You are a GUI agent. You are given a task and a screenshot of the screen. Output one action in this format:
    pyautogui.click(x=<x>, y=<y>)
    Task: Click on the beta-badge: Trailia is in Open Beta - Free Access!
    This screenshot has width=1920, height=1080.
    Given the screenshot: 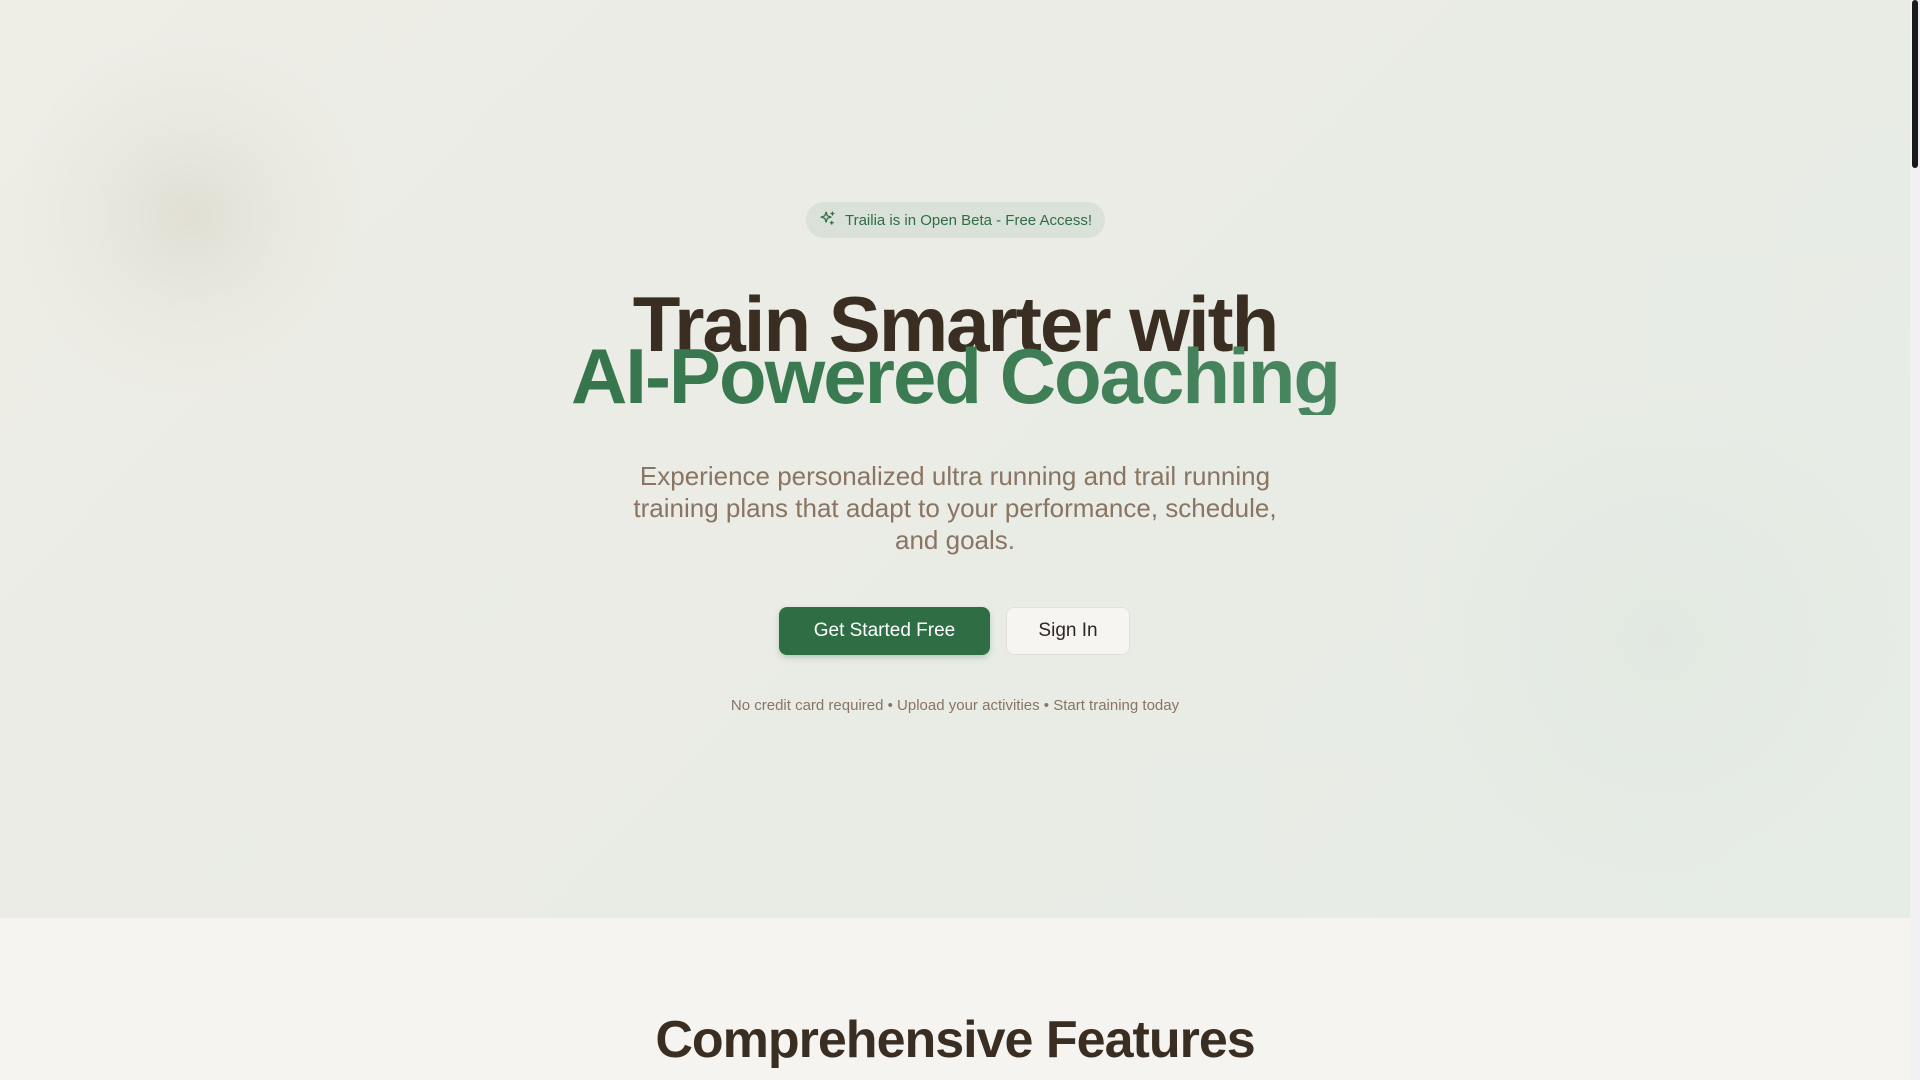 What is the action you would take?
    pyautogui.click(x=955, y=220)
    